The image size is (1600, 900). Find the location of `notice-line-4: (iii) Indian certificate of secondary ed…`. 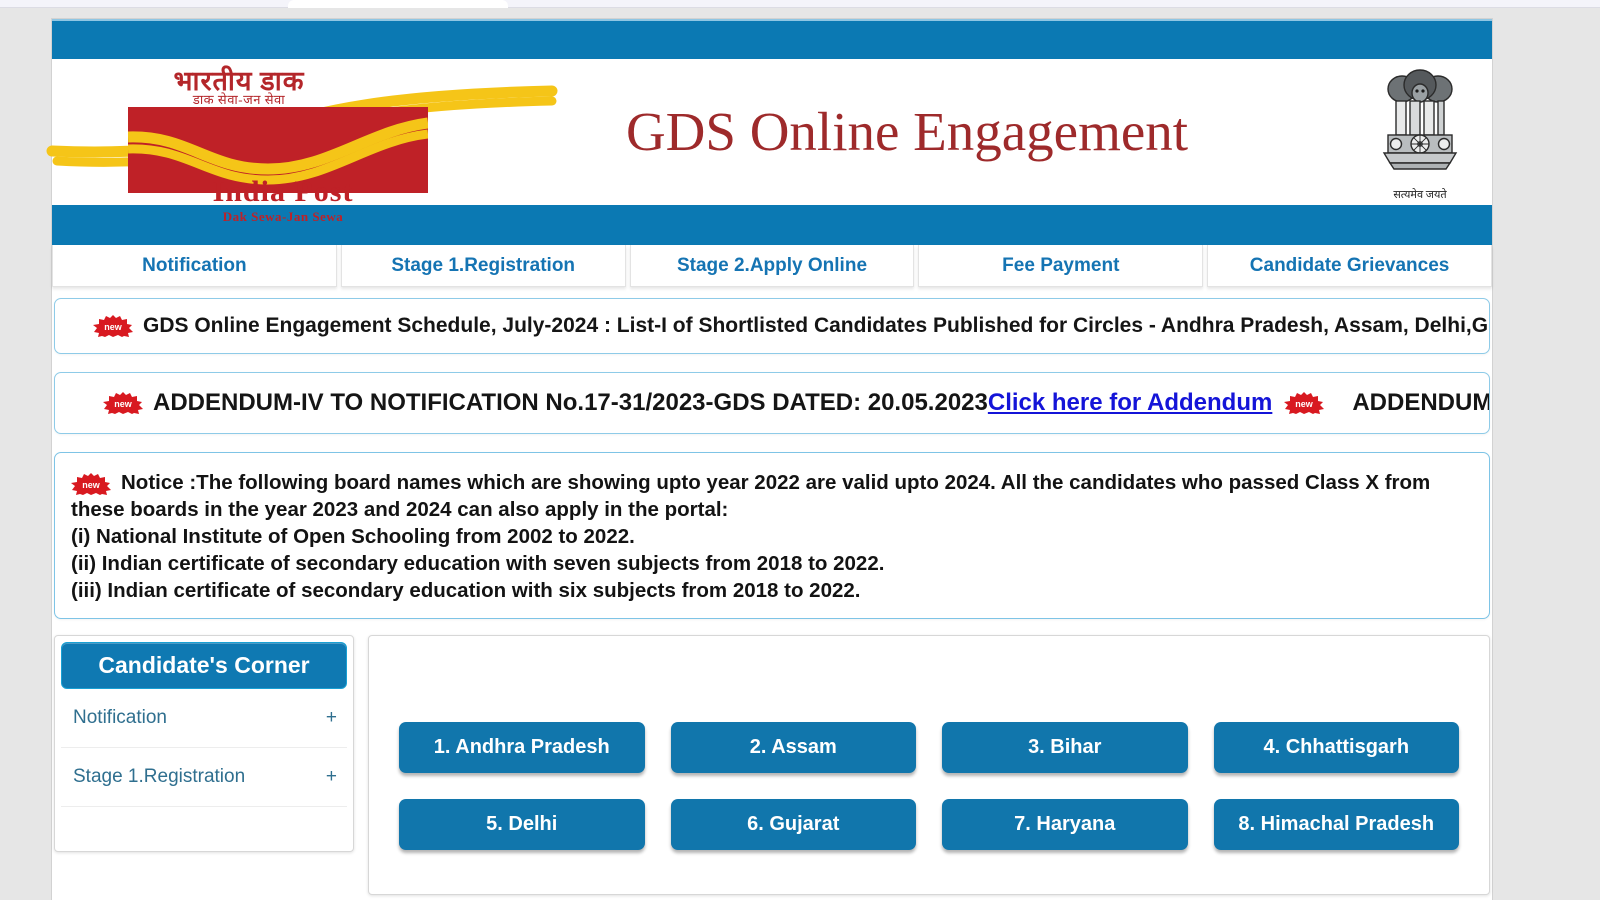

notice-line-4: (iii) Indian certificate of secondary ed… is located at coordinates (466, 591).